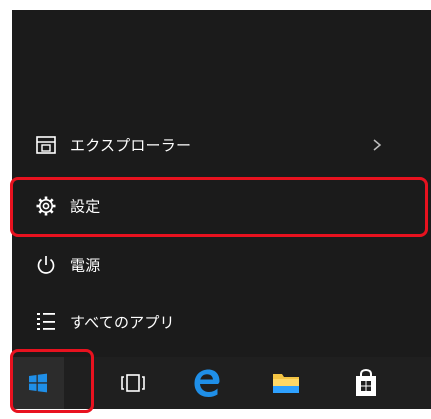 This screenshot has width=431, height=419. Describe the element at coordinates (221, 145) in the screenshot. I see `menu-item-explorer: エクスプローラー` at that location.